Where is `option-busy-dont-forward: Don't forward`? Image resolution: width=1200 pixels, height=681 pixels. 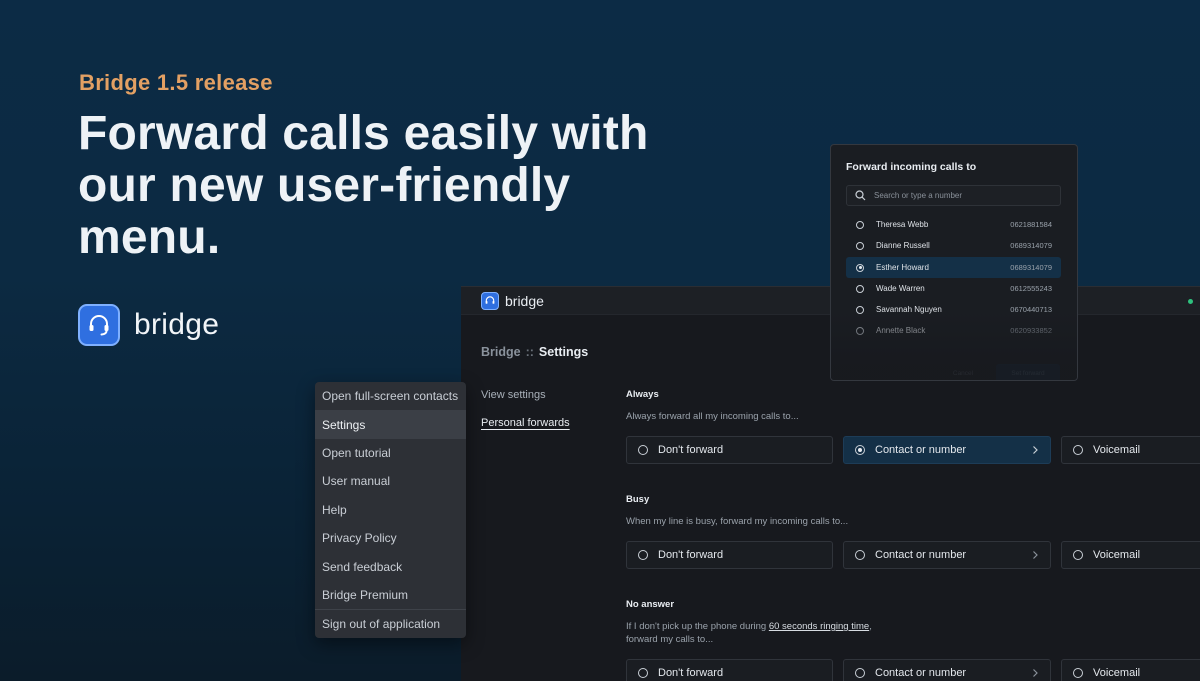
option-busy-dont-forward: Don't forward is located at coordinates (729, 555).